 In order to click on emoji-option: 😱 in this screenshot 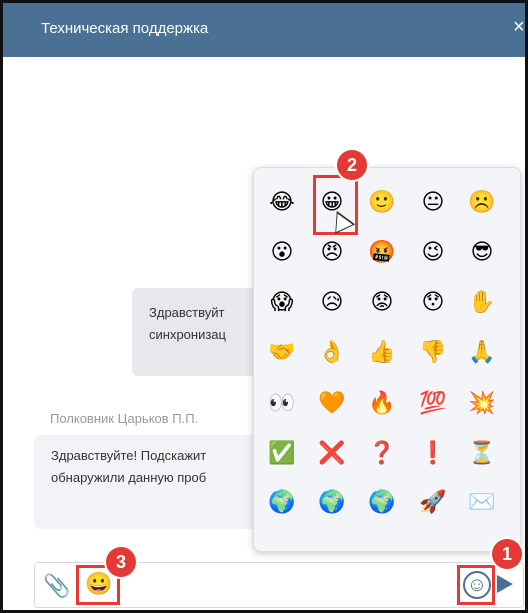, I will do `click(282, 303)`.